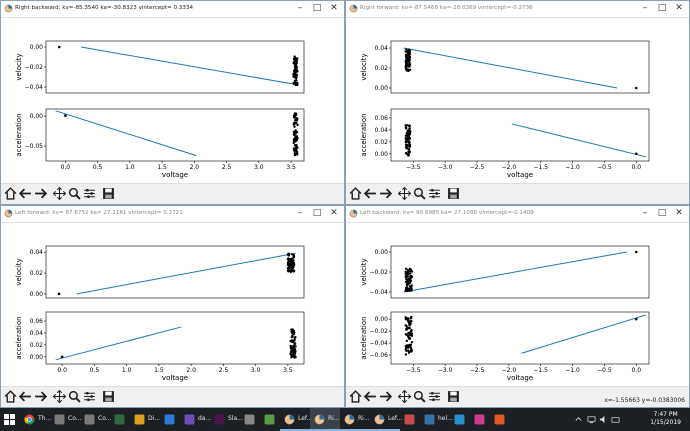 The image size is (690, 431). I want to click on chevron-up-icon, so click(578, 419).